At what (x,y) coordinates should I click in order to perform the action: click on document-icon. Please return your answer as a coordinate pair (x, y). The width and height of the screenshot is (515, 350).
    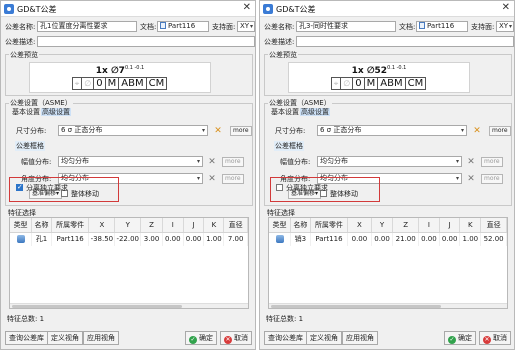
    Looking at the image, I should click on (163, 25).